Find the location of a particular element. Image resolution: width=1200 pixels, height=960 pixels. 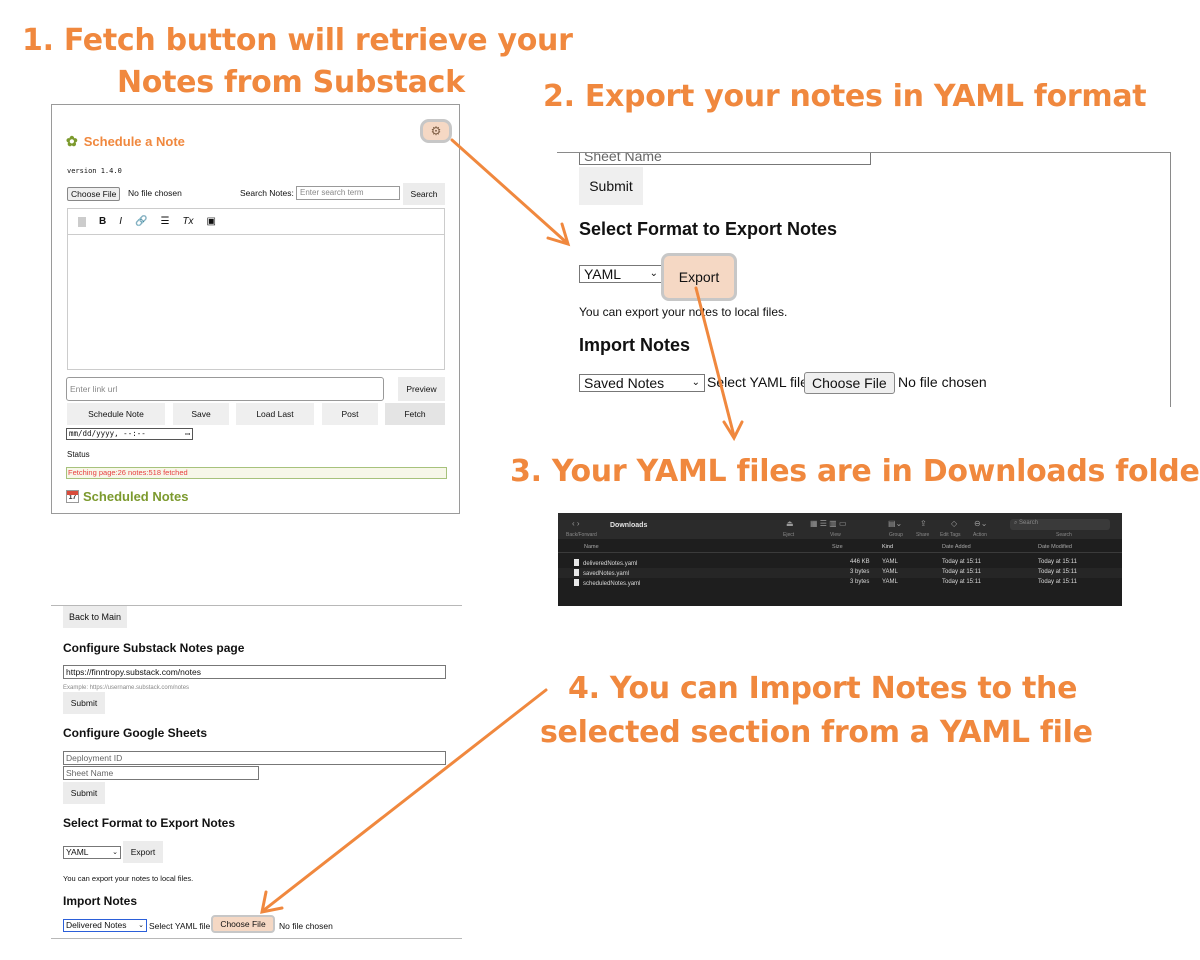

file-date-added: Today at 15:11 is located at coordinates (961, 572).